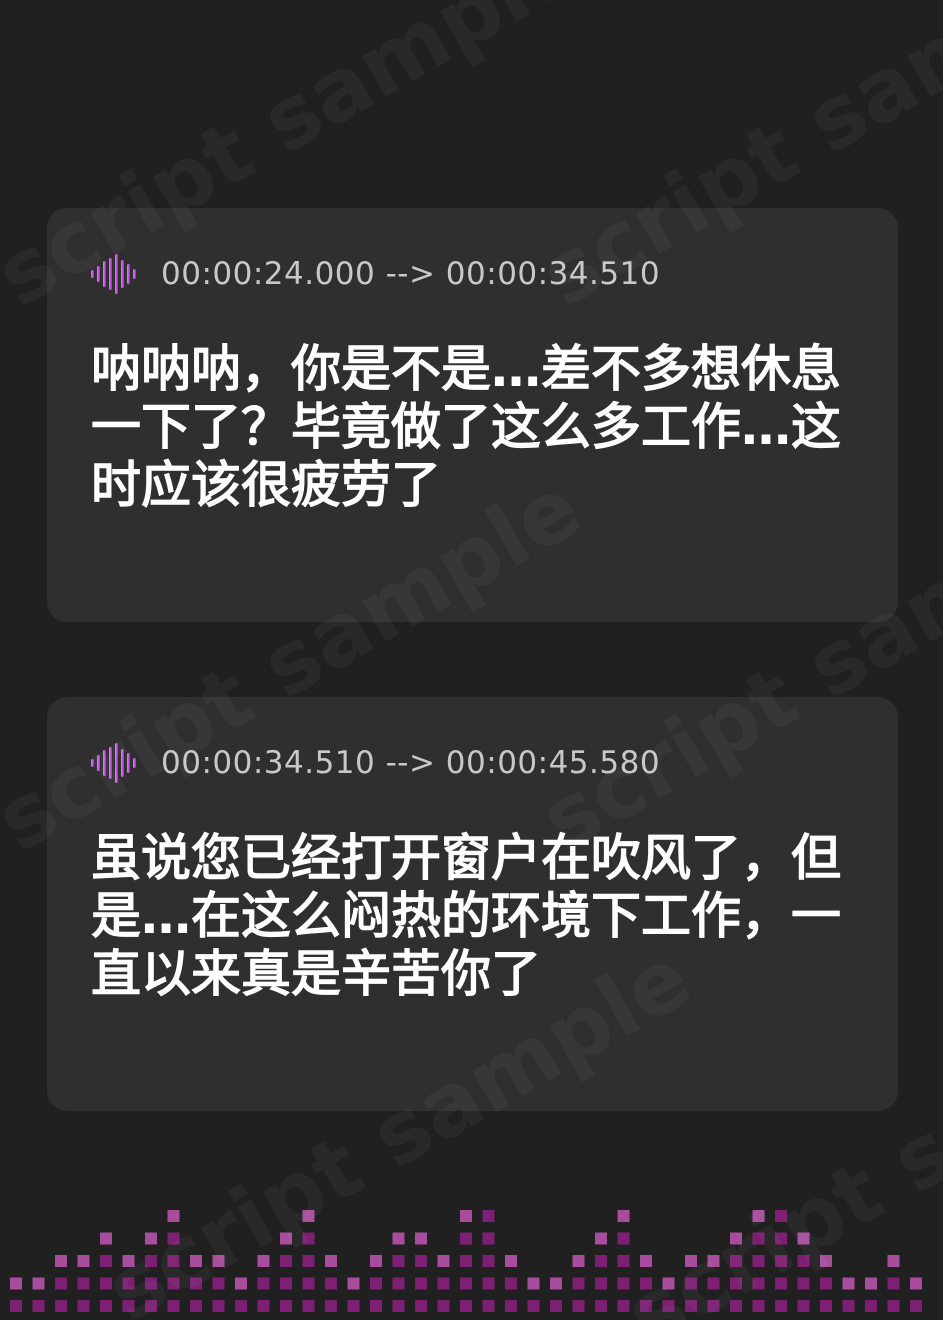  What do you see at coordinates (374, 763) in the screenshot?
I see `cue-timeline: 00:00:34.510 --> 00:00:45.580` at bounding box center [374, 763].